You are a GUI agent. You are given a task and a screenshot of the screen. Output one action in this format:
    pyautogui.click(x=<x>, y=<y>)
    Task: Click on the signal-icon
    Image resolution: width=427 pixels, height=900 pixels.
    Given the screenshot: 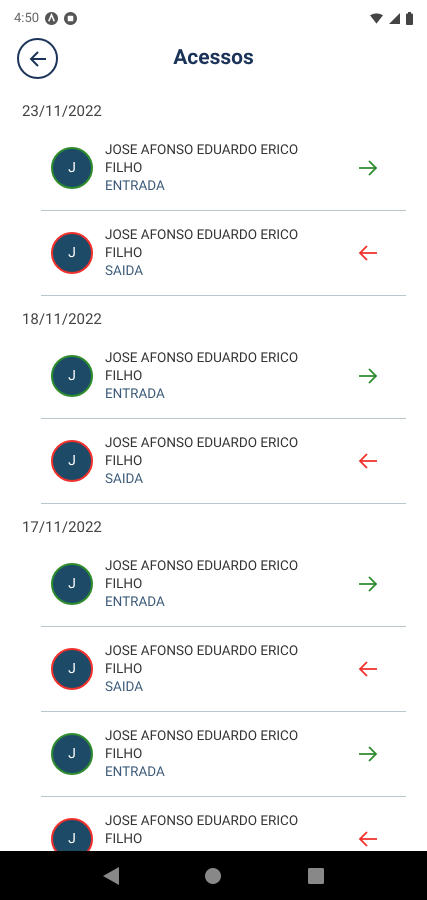 What is the action you would take?
    pyautogui.click(x=394, y=18)
    